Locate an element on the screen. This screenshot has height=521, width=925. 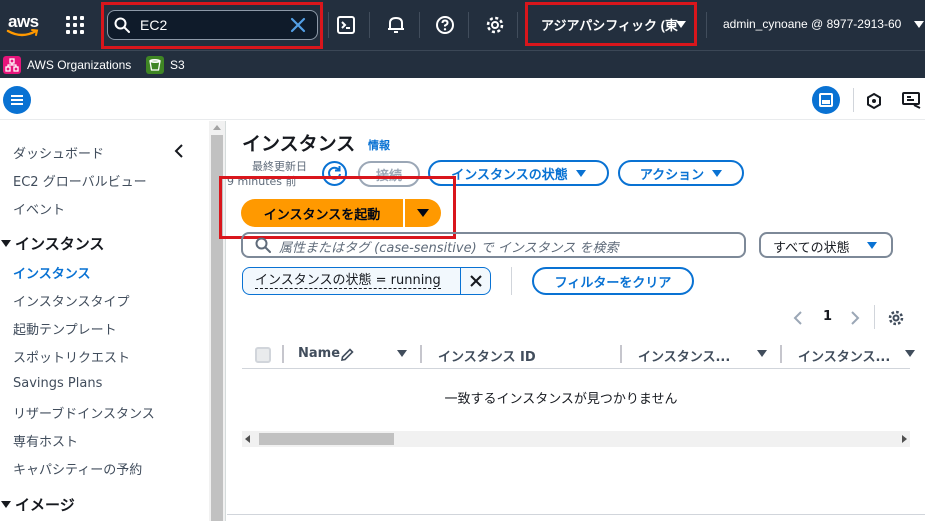
favorite-aws-organizations: AWS Organizations is located at coordinates (67, 65).